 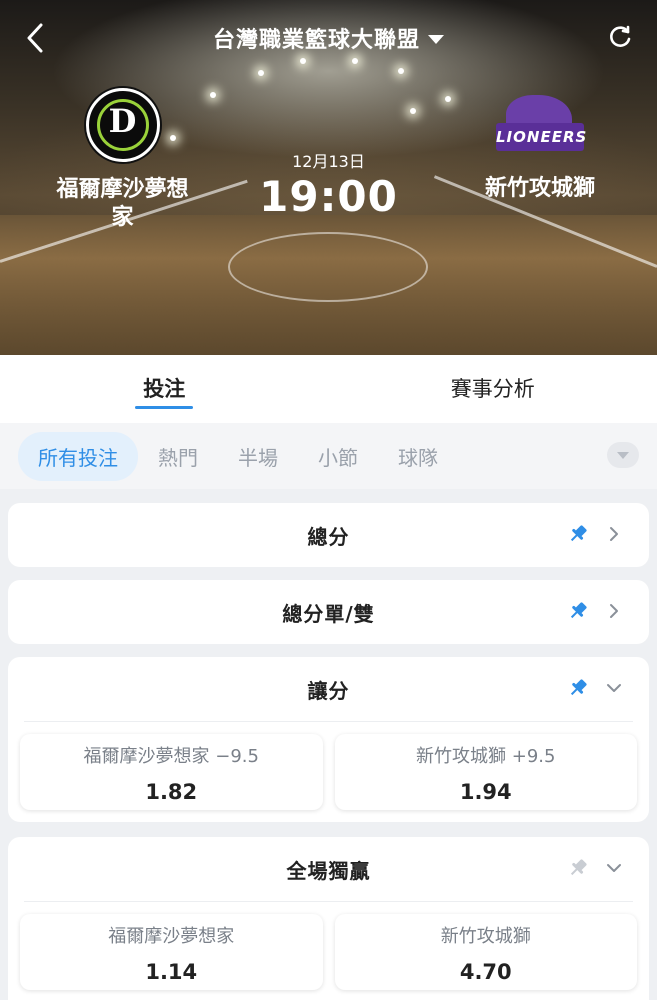 I want to click on refresh-button, so click(x=620, y=37).